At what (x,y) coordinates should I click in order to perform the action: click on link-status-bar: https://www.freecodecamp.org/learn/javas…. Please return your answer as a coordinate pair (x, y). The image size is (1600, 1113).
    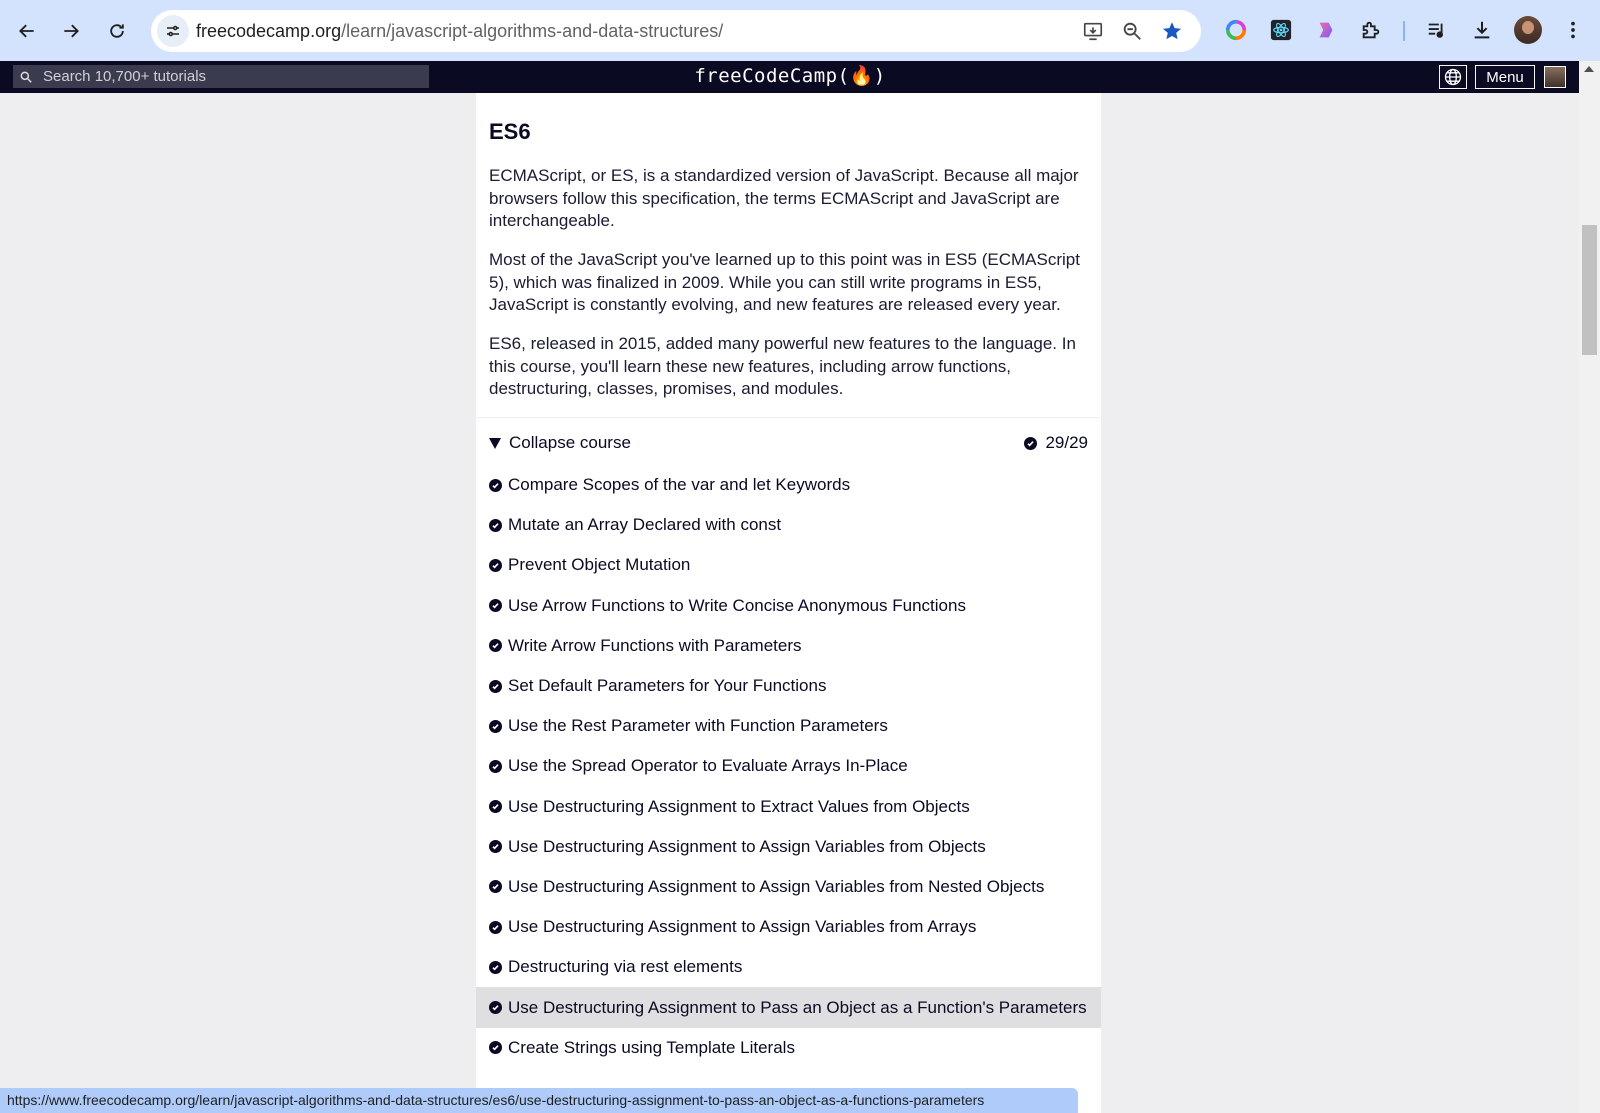
    Looking at the image, I should click on (539, 1100).